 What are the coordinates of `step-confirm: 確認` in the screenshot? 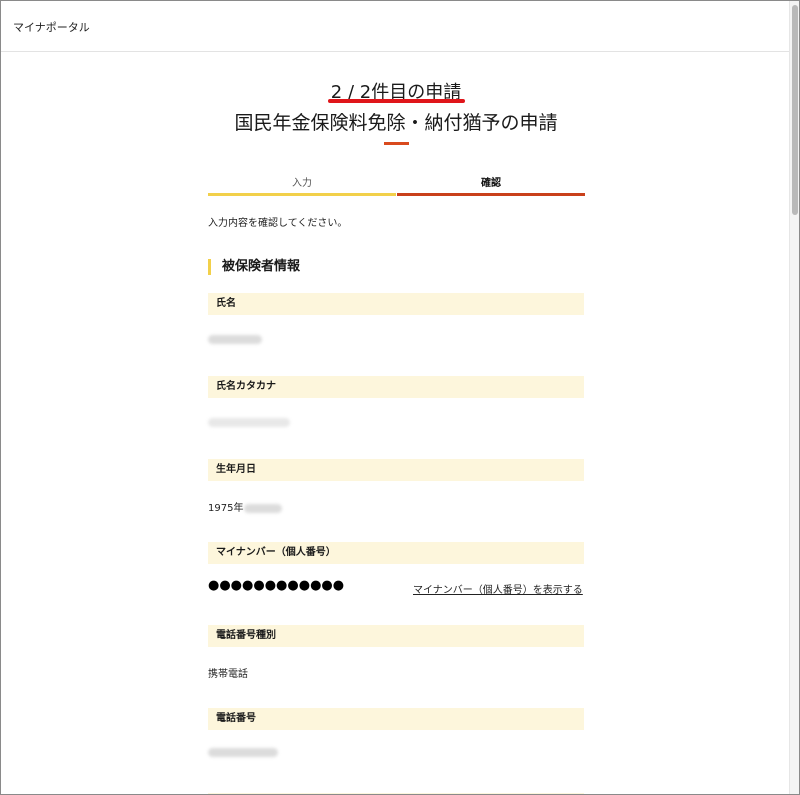 It's located at (491, 185).